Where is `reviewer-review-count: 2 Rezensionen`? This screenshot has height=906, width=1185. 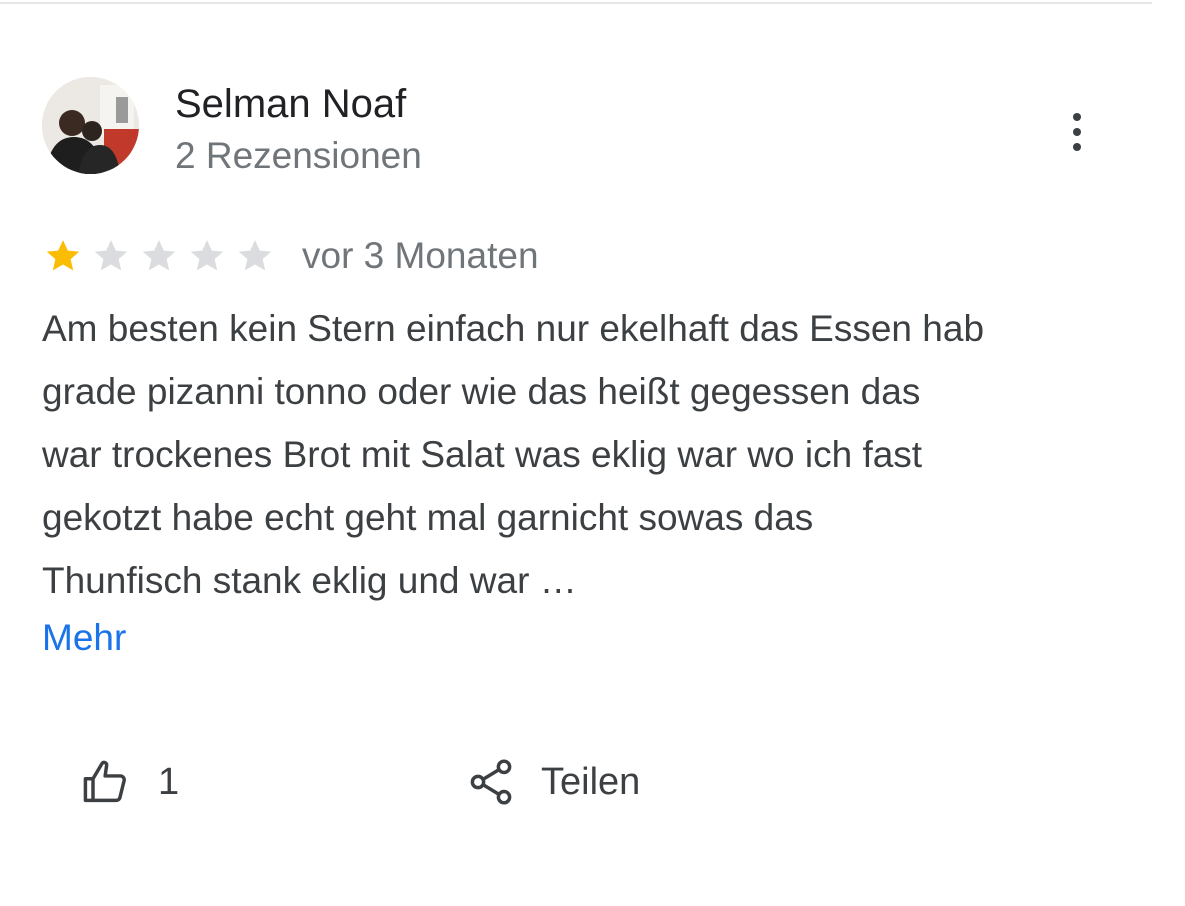
reviewer-review-count: 2 Rezensionen is located at coordinates (298, 155).